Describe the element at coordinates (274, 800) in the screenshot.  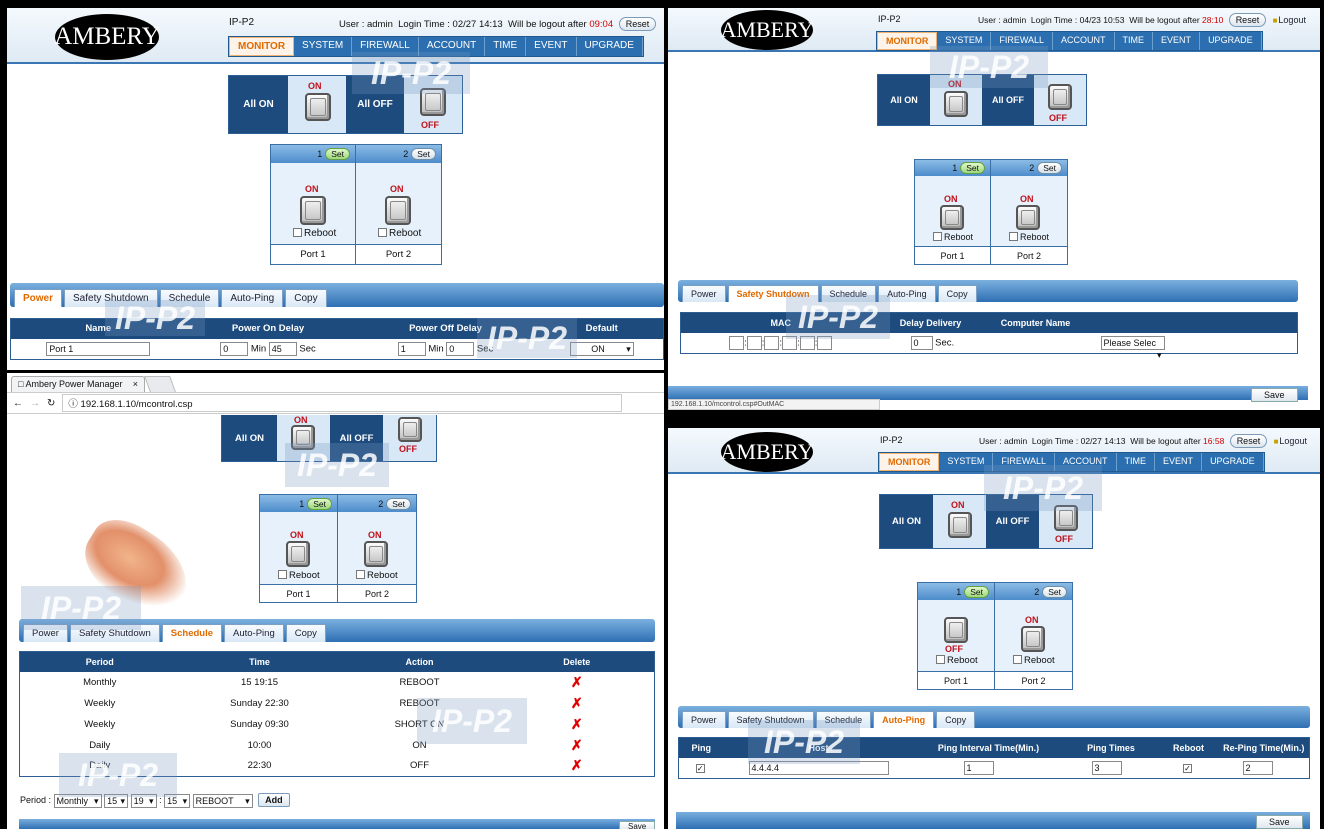
I see `add-button: Add` at that location.